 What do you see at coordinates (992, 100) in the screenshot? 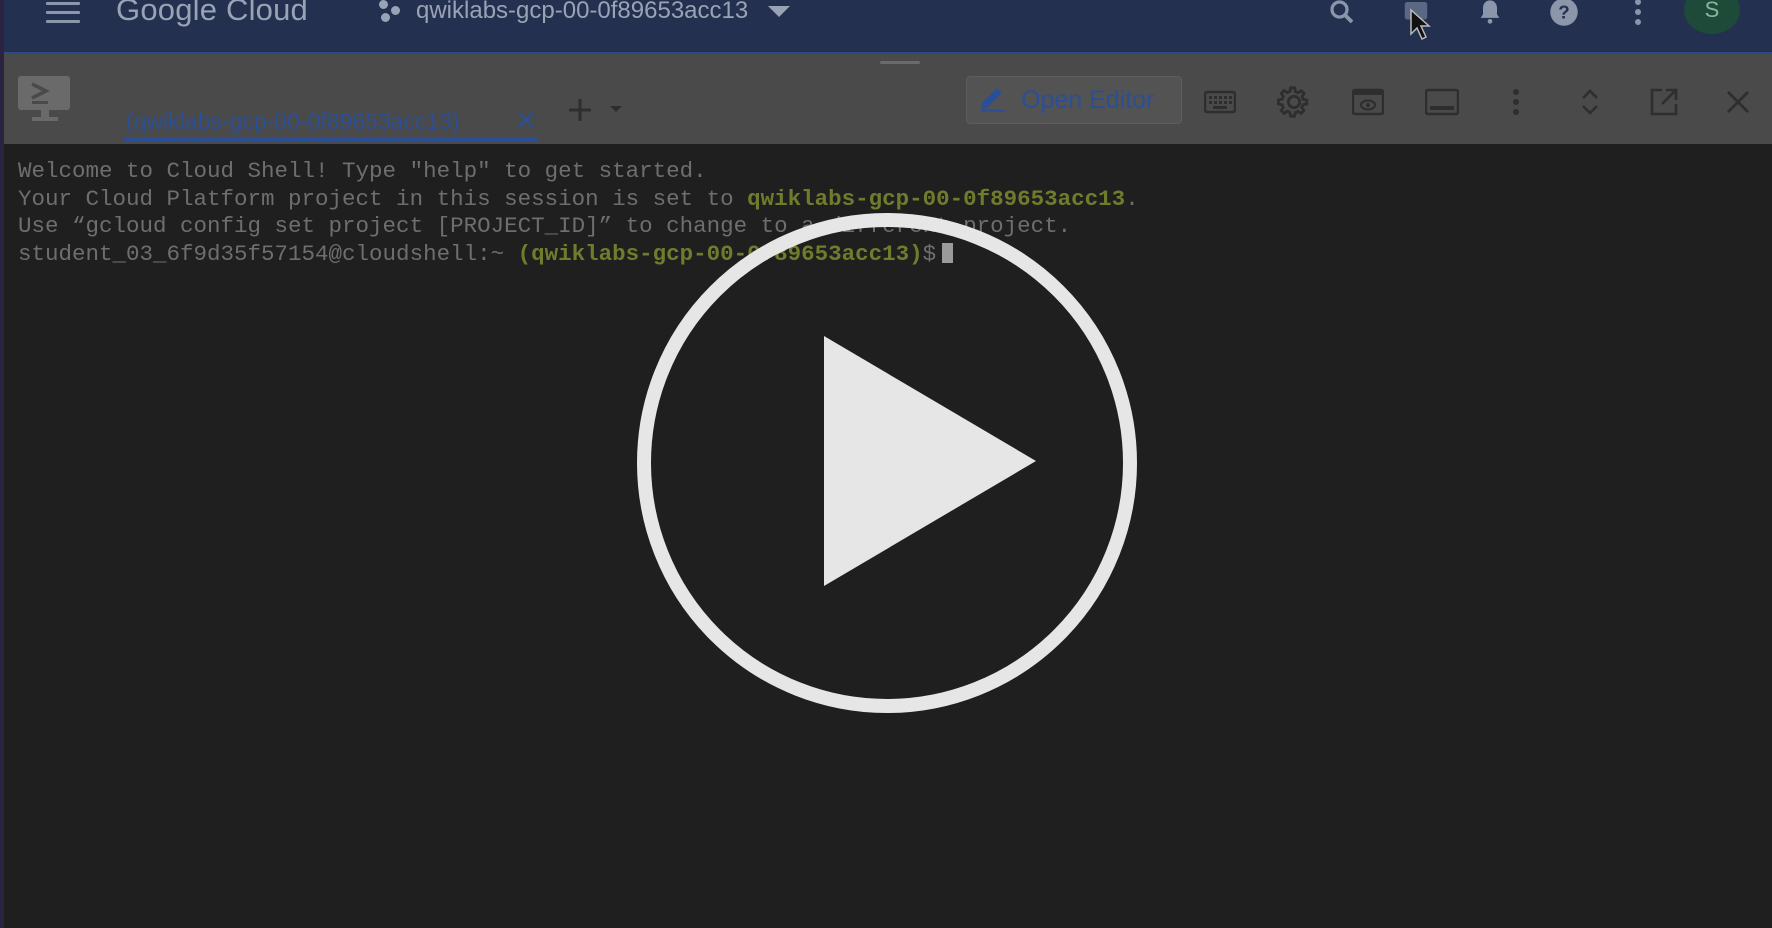
I see `pencil-icon` at bounding box center [992, 100].